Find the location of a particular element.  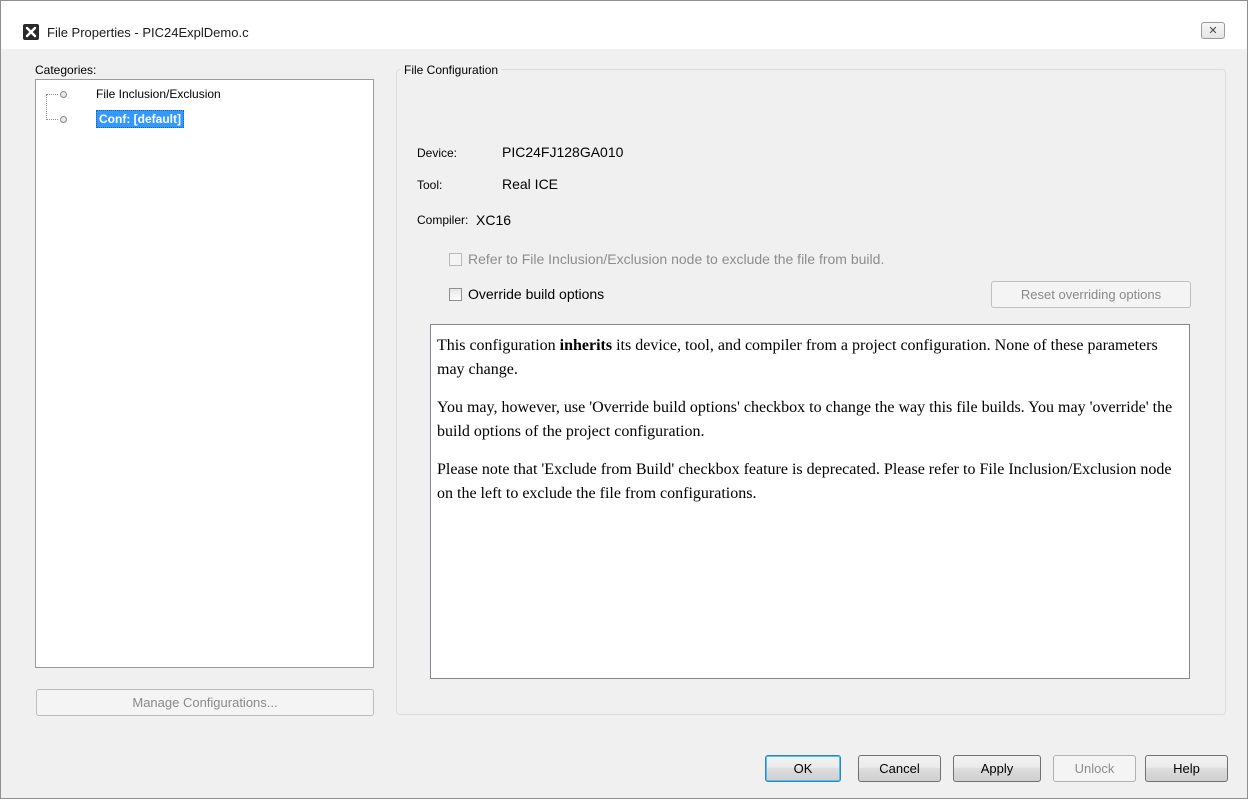

description-text: This configuration is located at coordinates (498, 345).